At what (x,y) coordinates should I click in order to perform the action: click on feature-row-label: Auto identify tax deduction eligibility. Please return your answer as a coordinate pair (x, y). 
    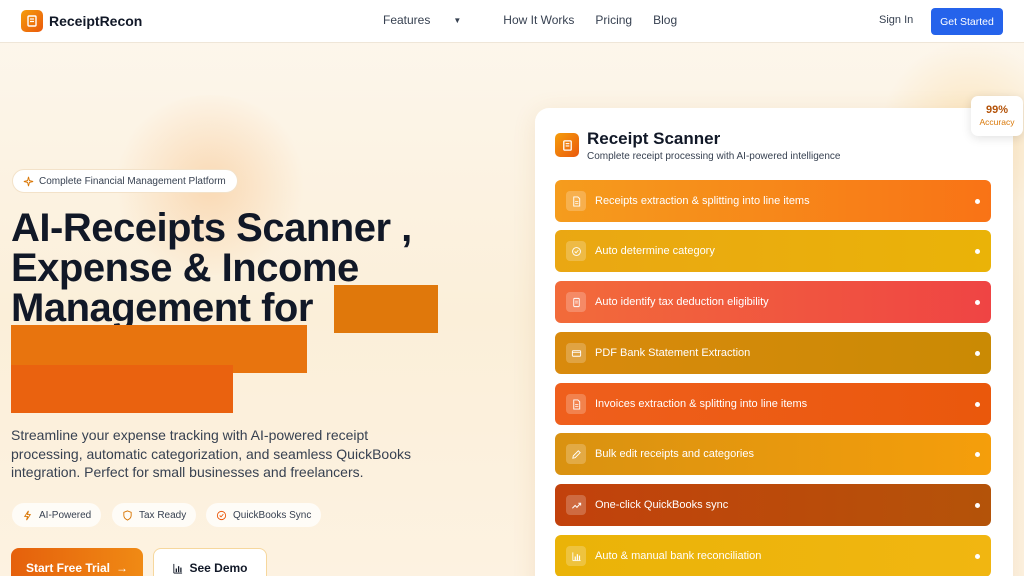
    Looking at the image, I should click on (682, 302).